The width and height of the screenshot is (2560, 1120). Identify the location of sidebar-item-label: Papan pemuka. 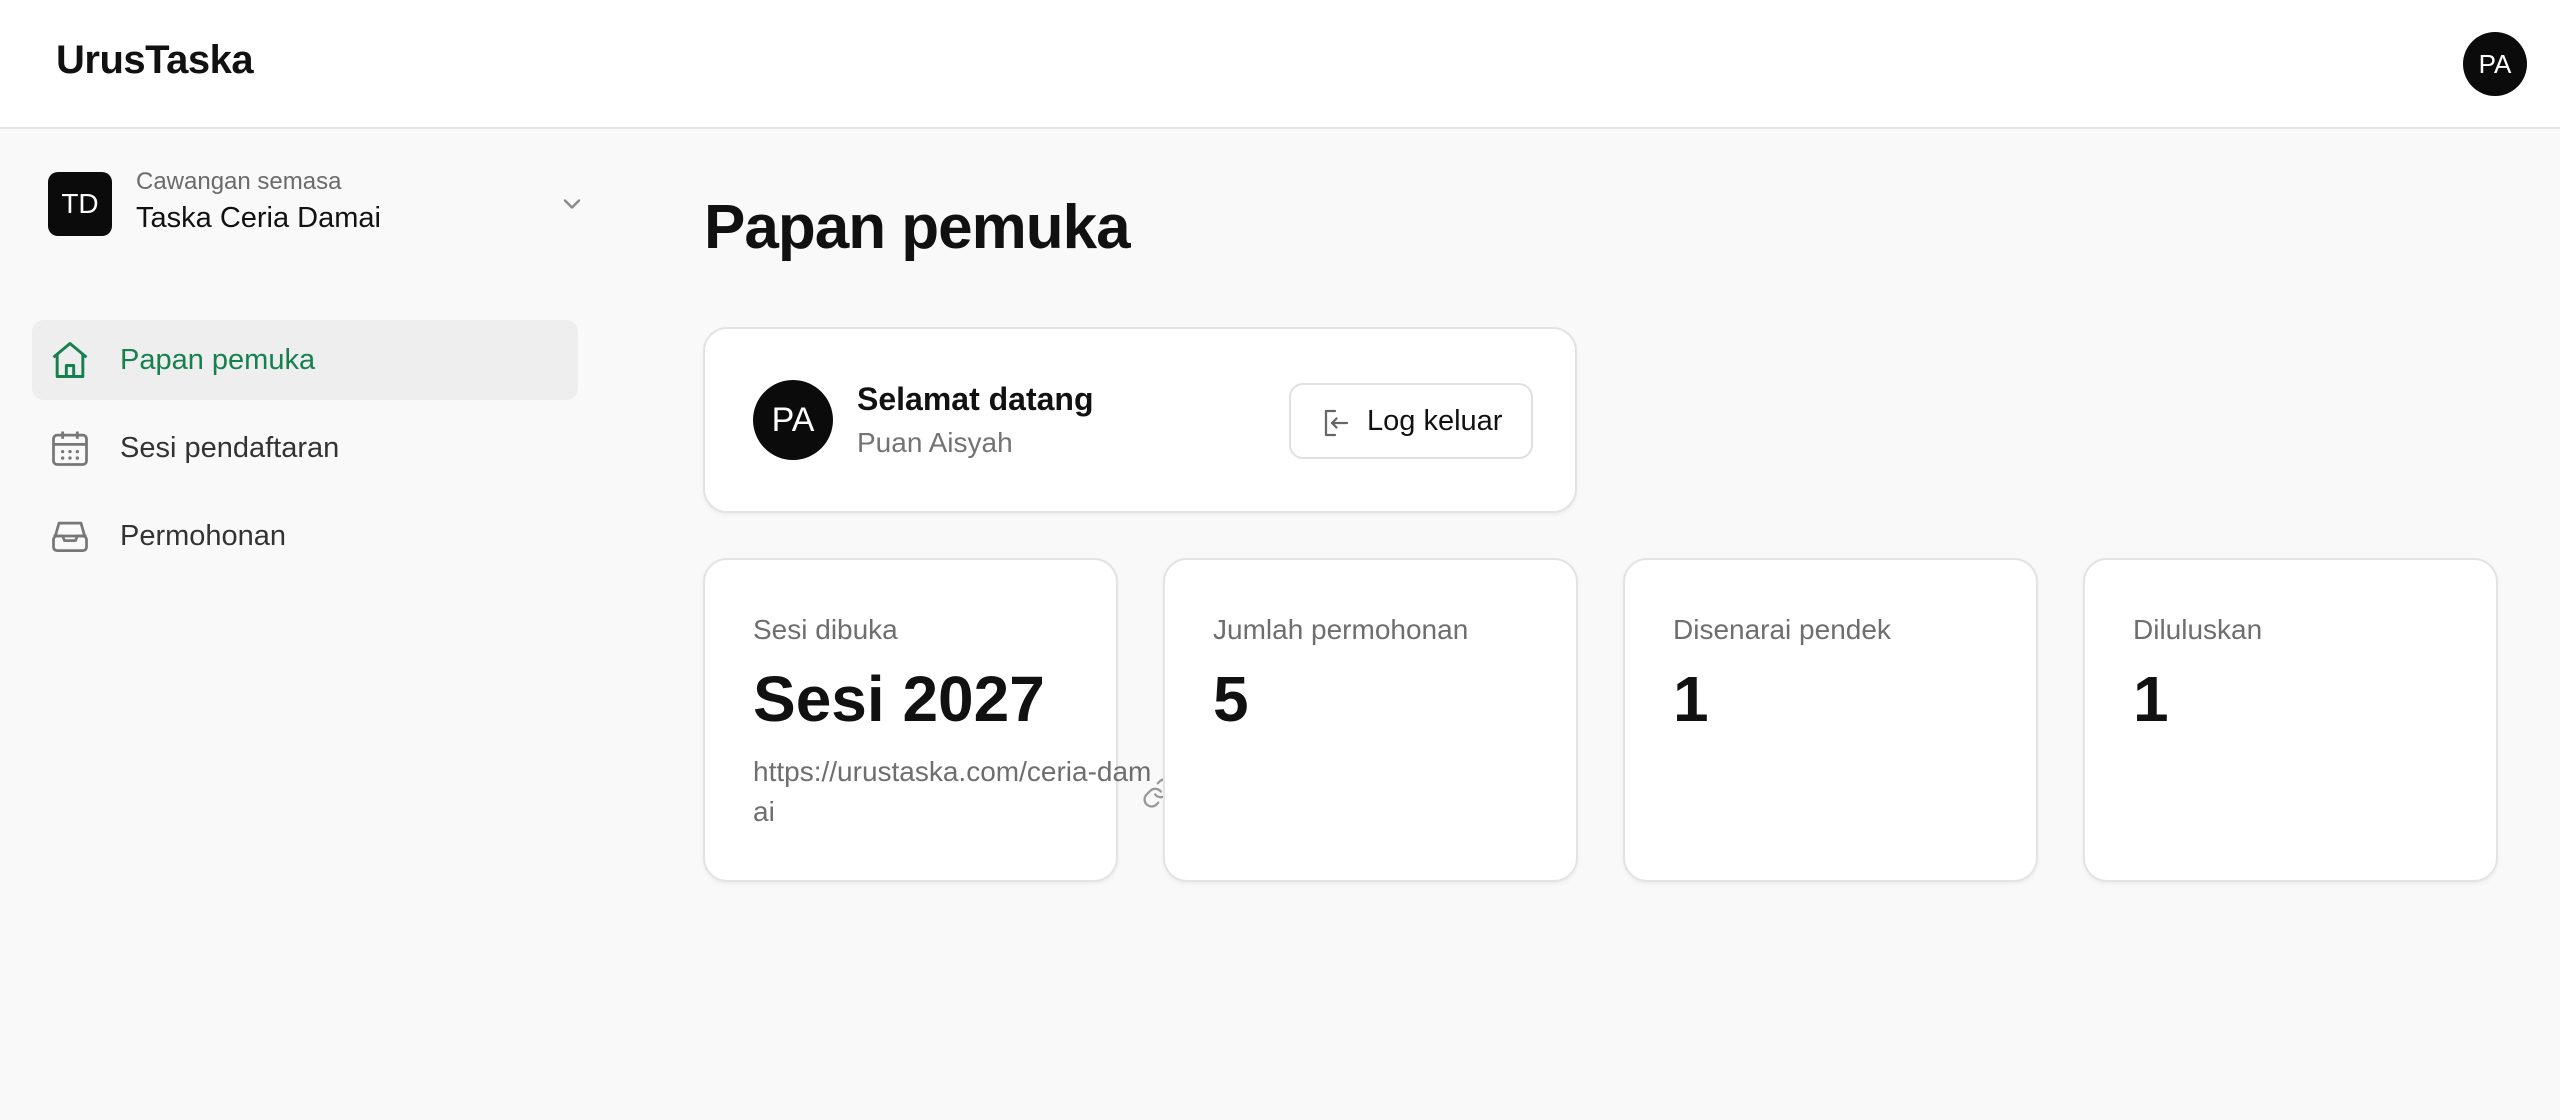
(218, 359).